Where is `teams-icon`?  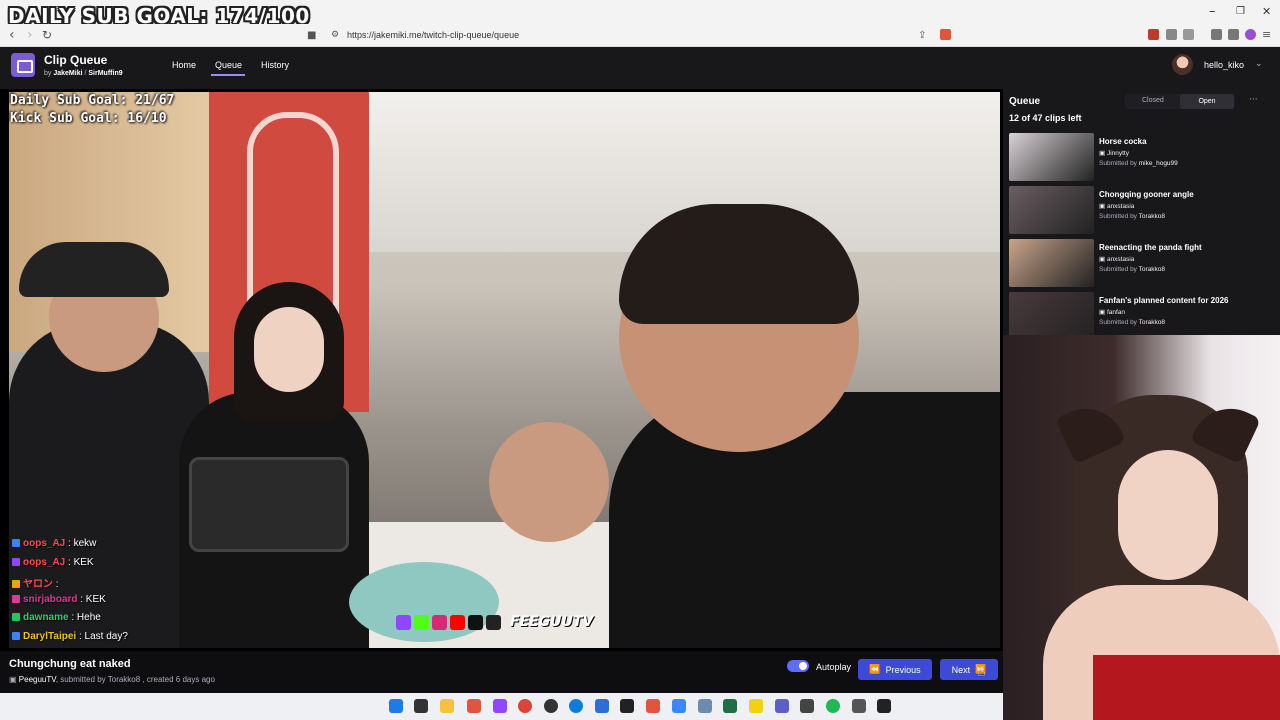
teams-icon is located at coordinates (782, 706).